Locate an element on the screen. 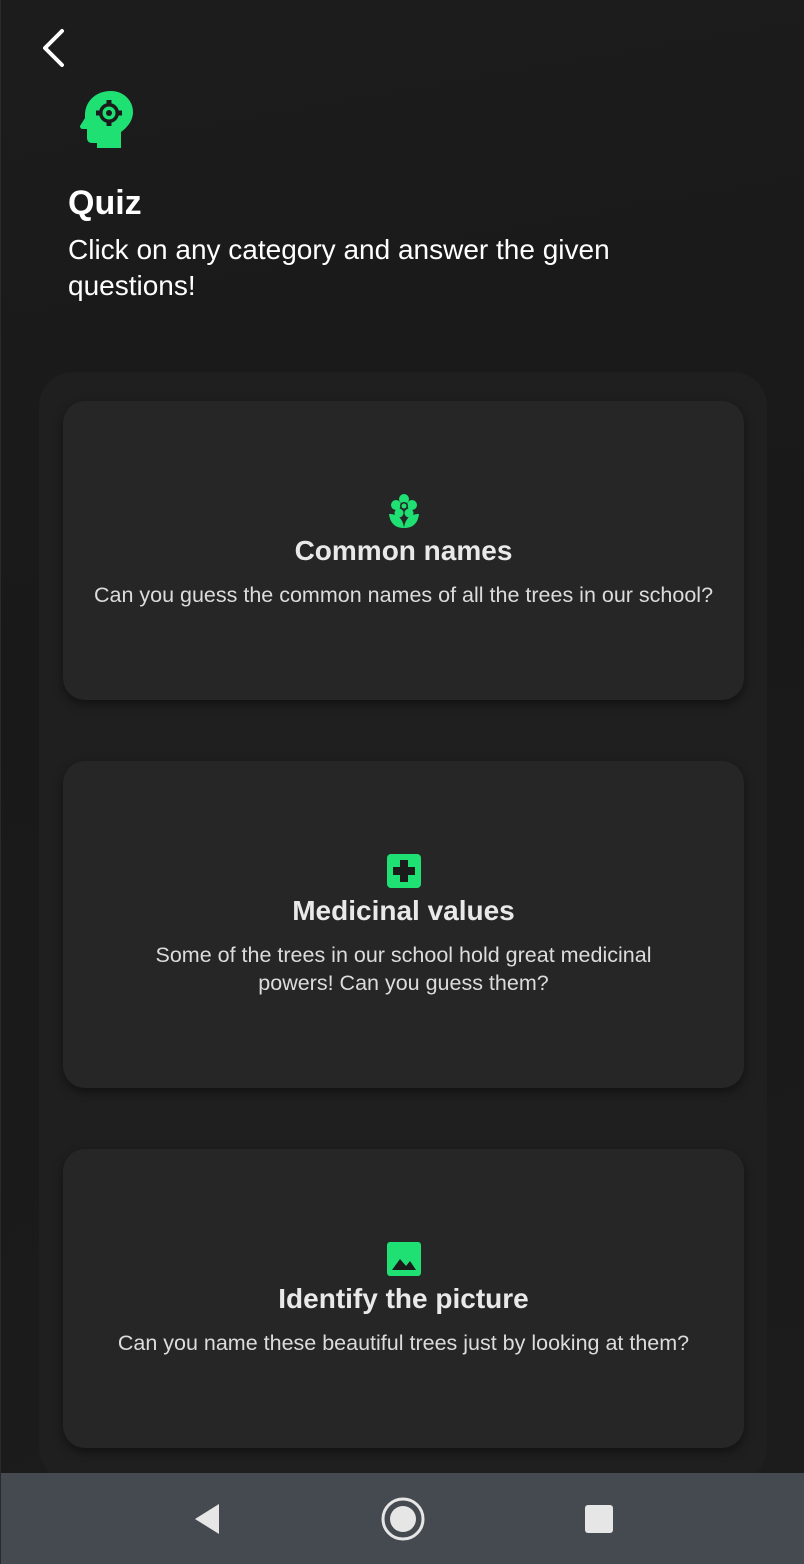 This screenshot has width=804, height=1564. circle-home-icon is located at coordinates (403, 1518).